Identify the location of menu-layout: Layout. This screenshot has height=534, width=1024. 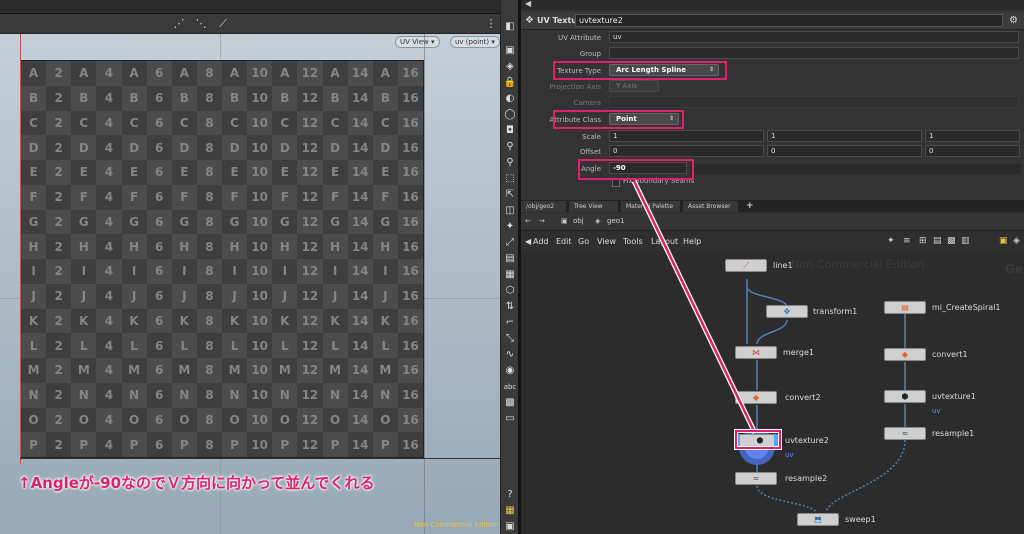
(664, 241).